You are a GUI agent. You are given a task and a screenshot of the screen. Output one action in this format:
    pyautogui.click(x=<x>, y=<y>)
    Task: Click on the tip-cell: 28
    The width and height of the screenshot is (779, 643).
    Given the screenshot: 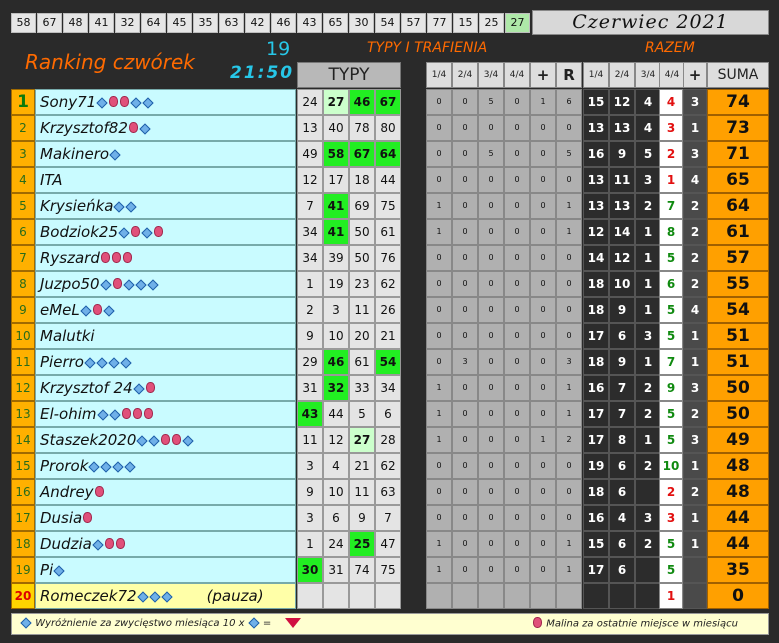 What is the action you would take?
    pyautogui.click(x=388, y=440)
    